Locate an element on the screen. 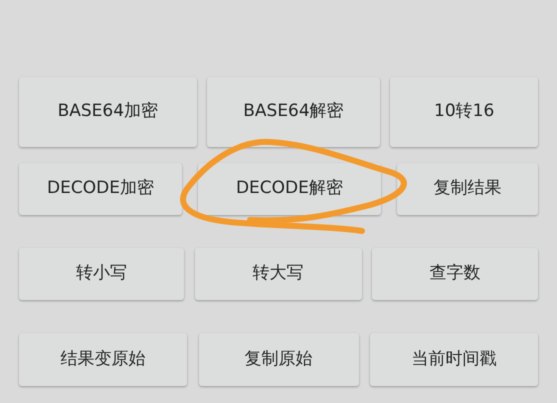 This screenshot has width=557, height=403. action-button: 复制原始 is located at coordinates (278, 359).